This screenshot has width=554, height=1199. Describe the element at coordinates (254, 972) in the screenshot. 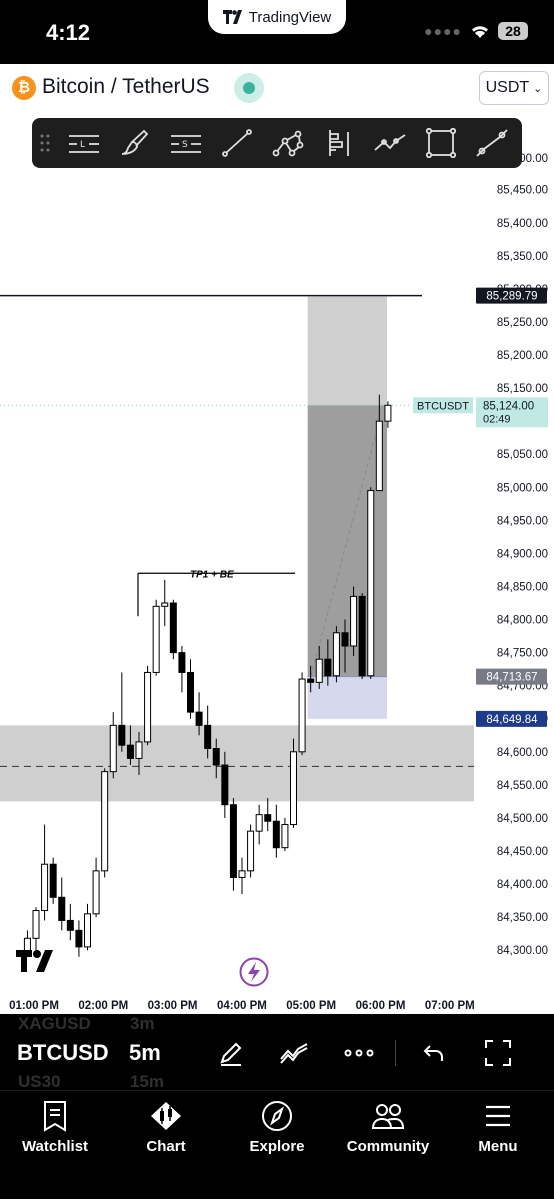

I see `lightning-icon` at that location.